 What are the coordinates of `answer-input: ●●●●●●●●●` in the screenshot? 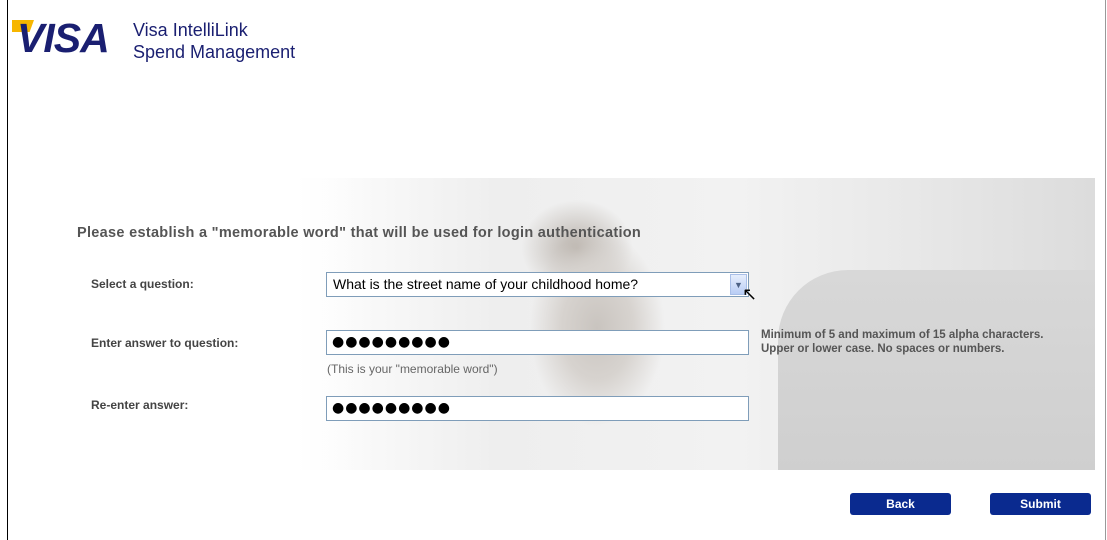 It's located at (537, 342).